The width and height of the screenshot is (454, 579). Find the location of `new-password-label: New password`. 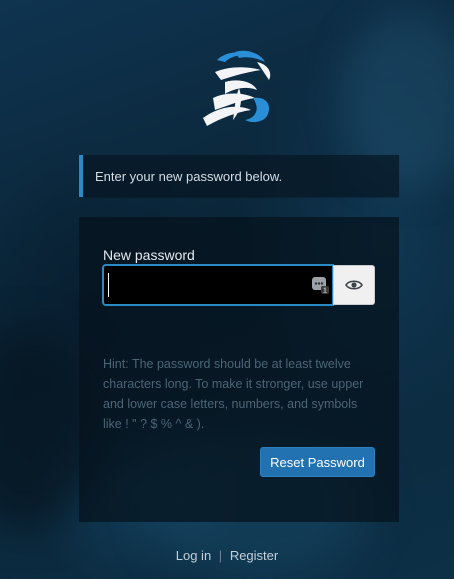

new-password-label: New password is located at coordinates (149, 255).